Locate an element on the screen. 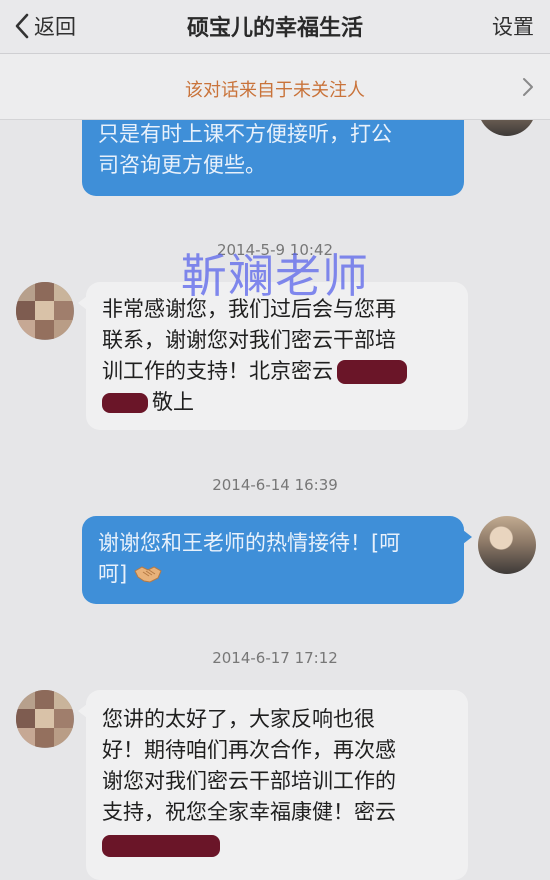 The image size is (550, 880). message-line: 敬上 is located at coordinates (173, 402).